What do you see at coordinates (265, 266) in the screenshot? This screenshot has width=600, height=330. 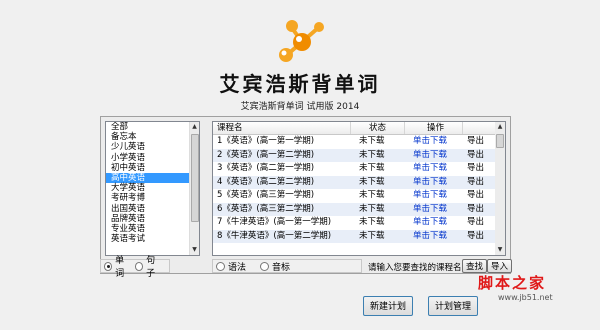 I see `radio-phonetic` at bounding box center [265, 266].